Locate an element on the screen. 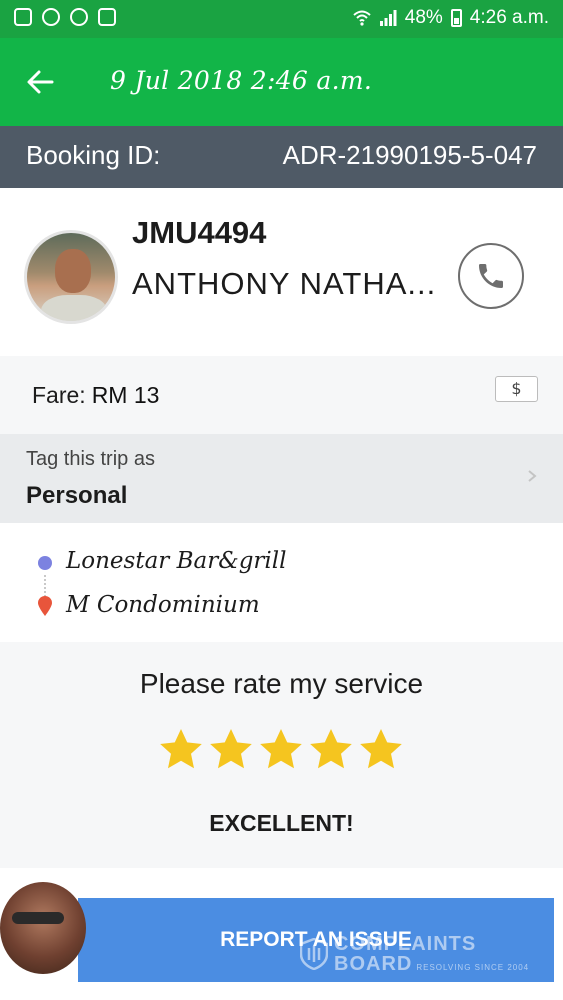 Image resolution: width=563 pixels, height=1000 pixels. messenger-icon is located at coordinates (79, 17).